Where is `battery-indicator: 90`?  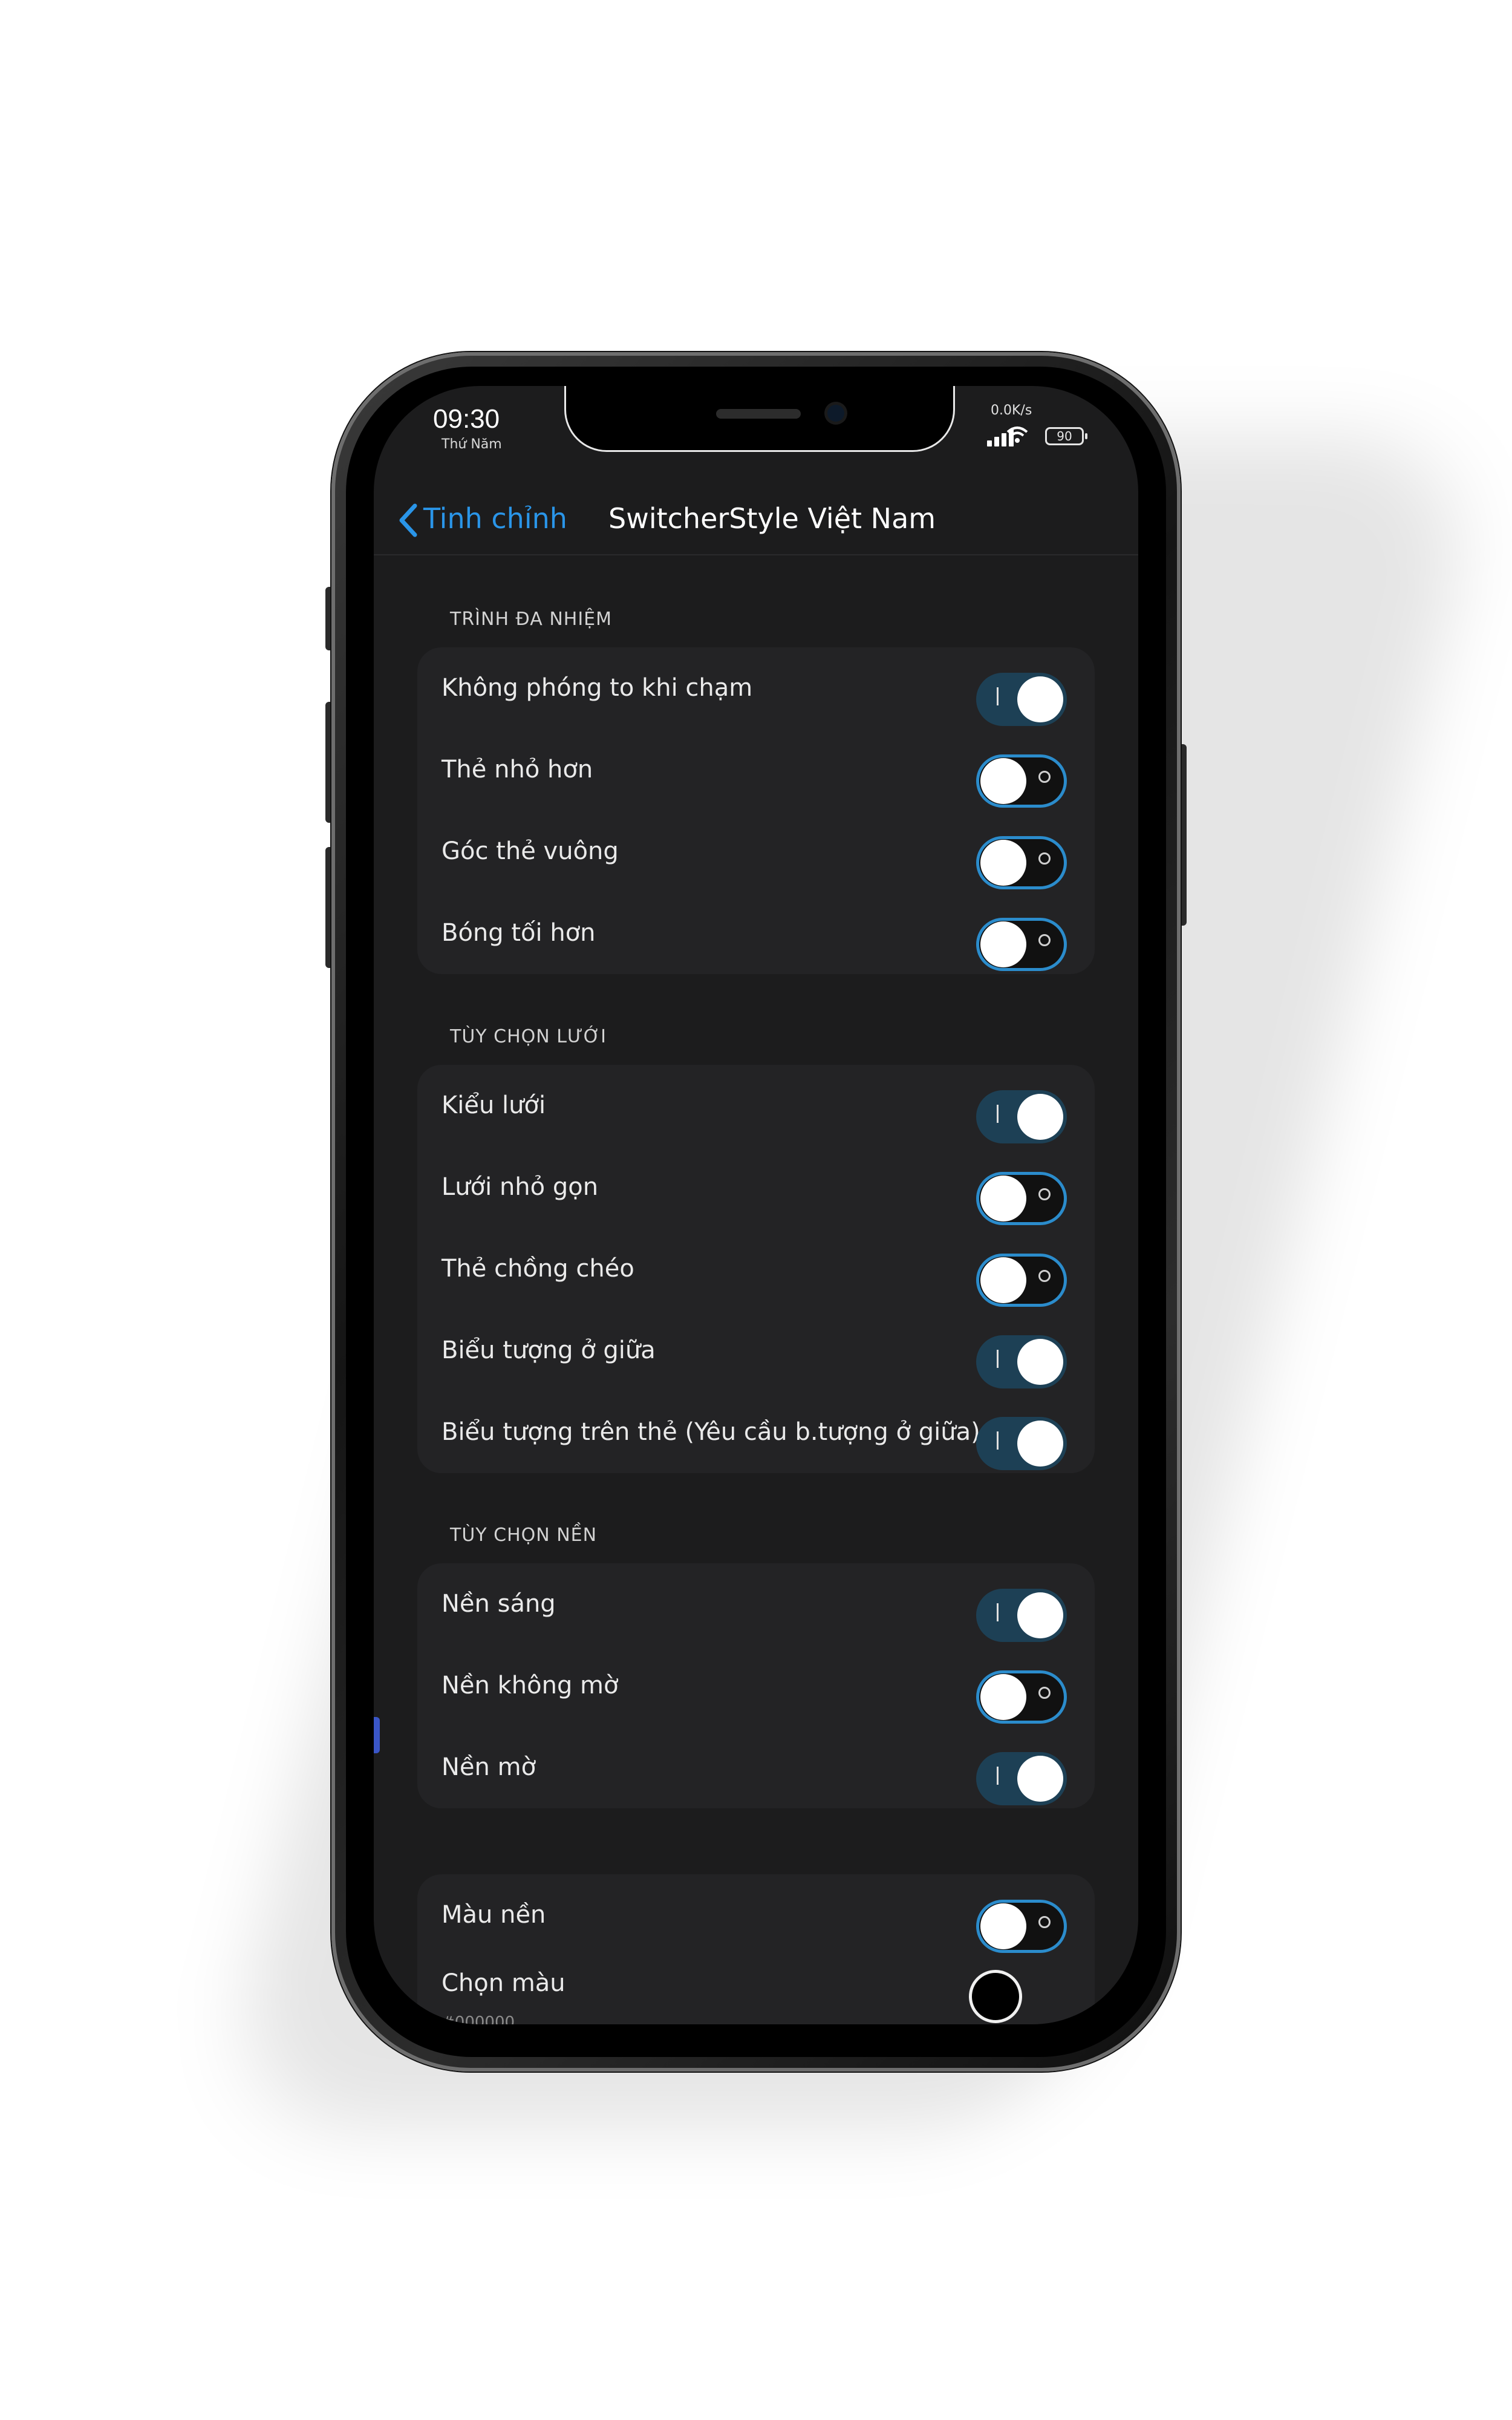 battery-indicator: 90 is located at coordinates (1066, 436).